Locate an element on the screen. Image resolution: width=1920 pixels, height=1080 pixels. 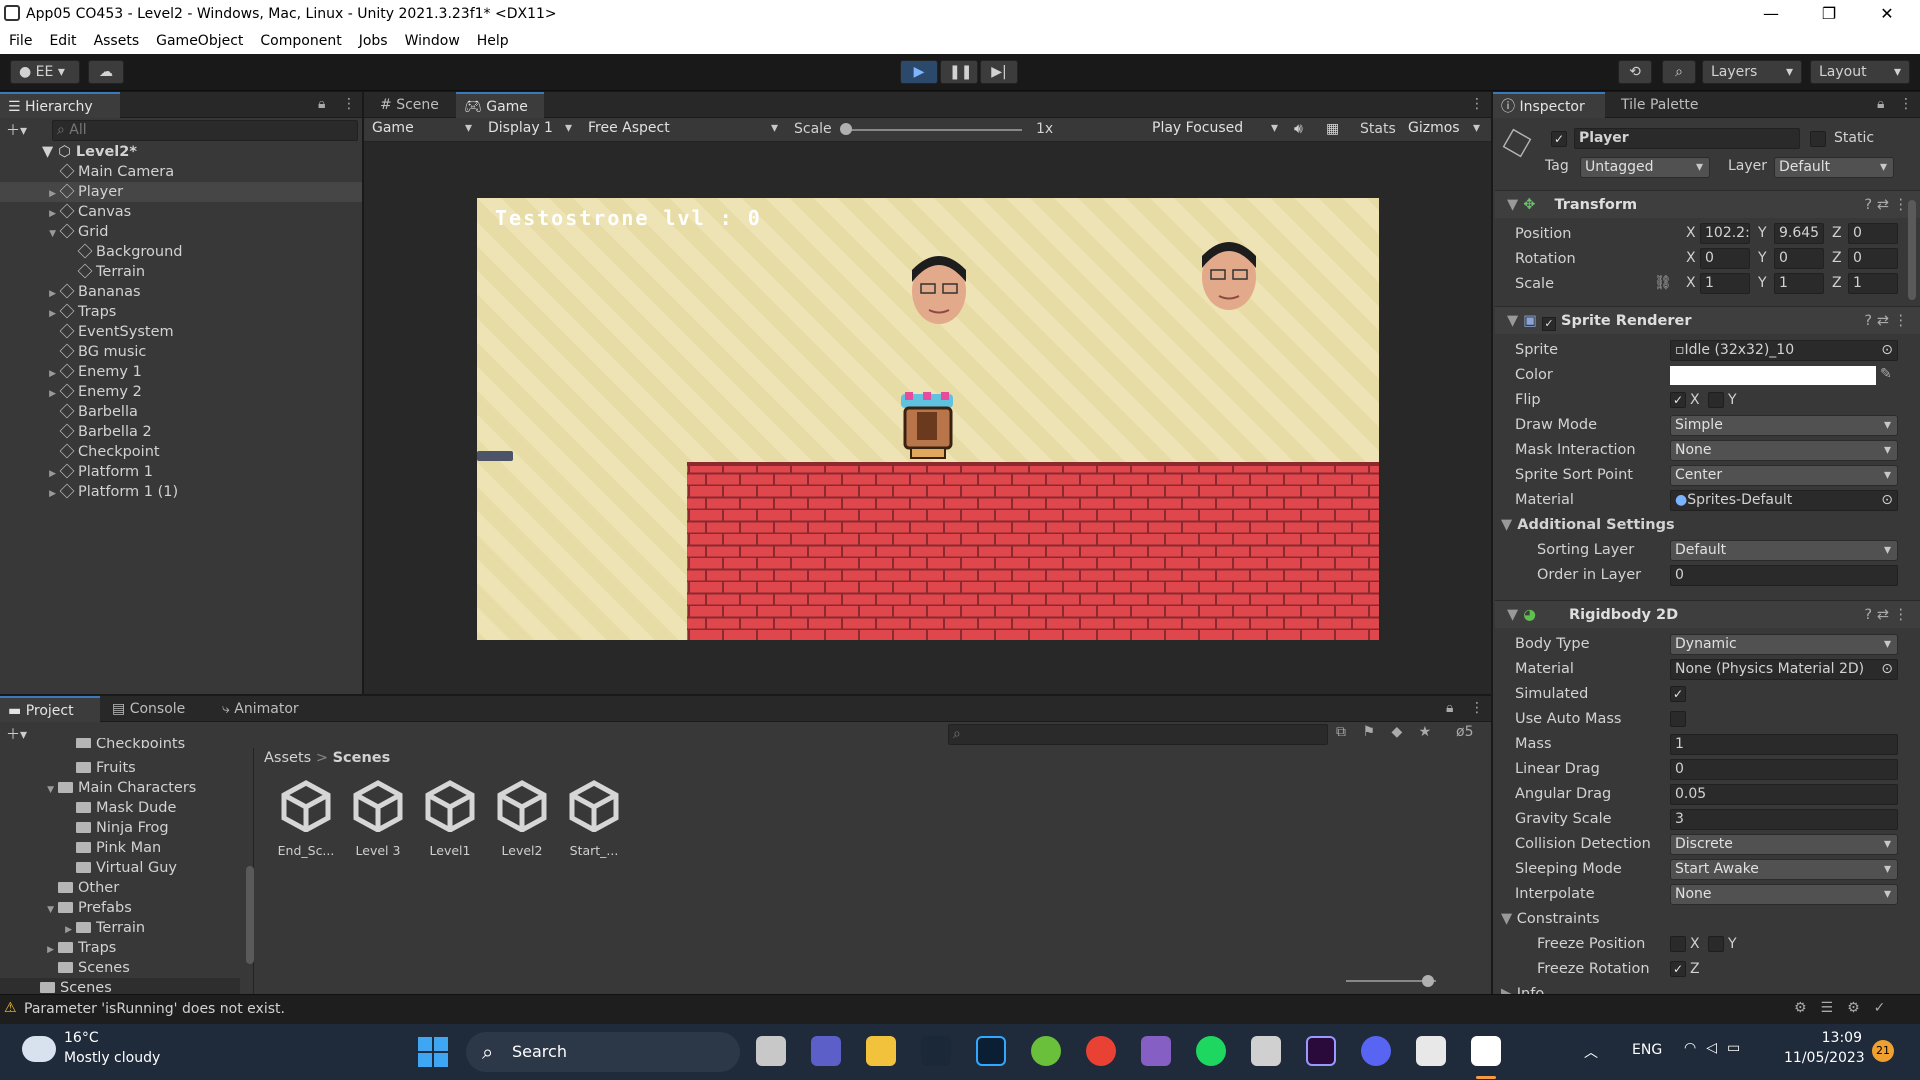
display-dropdown: Display 1 is located at coordinates (531, 129).